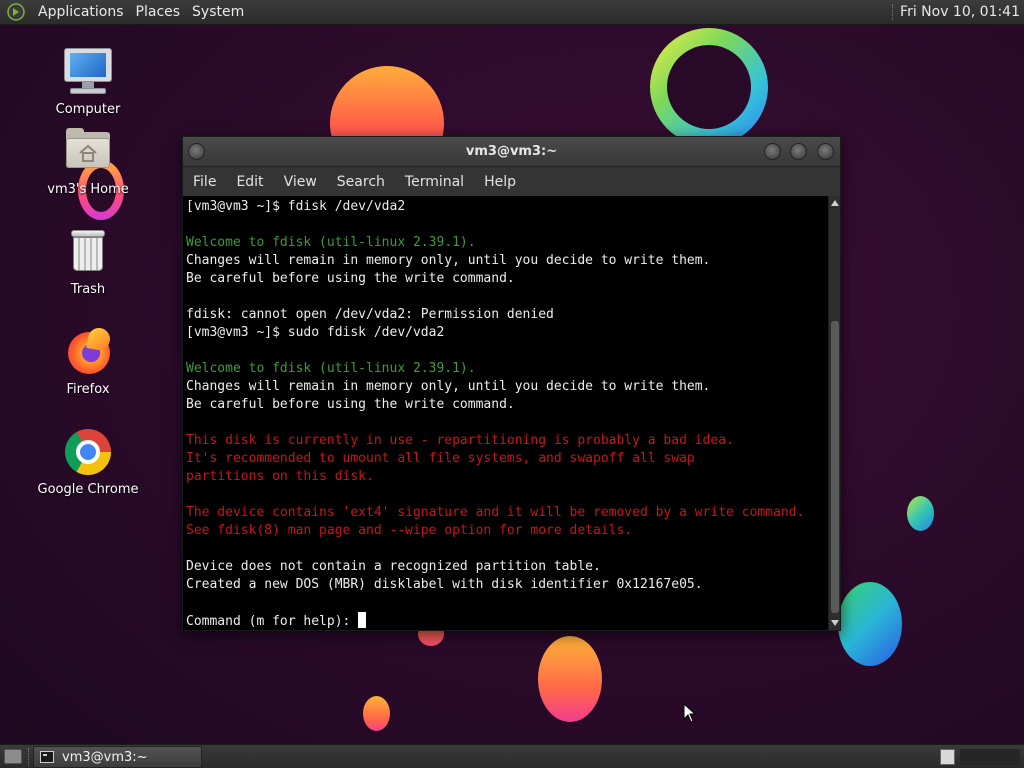 This screenshot has width=1024, height=768. I want to click on wallpaper-orange-oval, so click(570, 679).